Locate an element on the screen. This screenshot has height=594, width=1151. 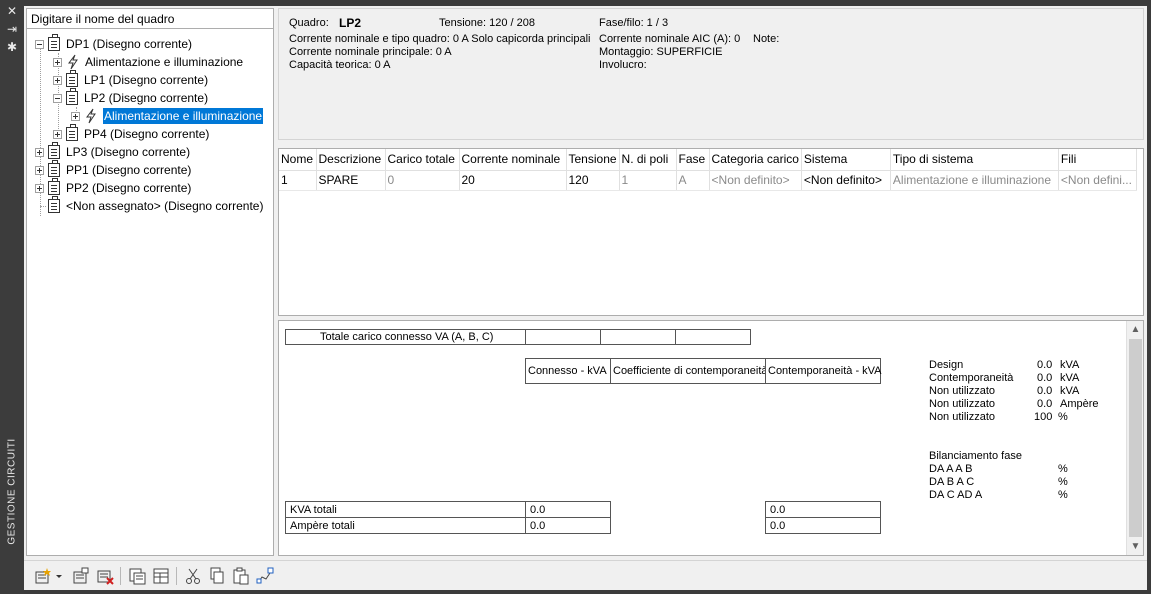
cell-sistema: <Non definito> is located at coordinates (846, 180).